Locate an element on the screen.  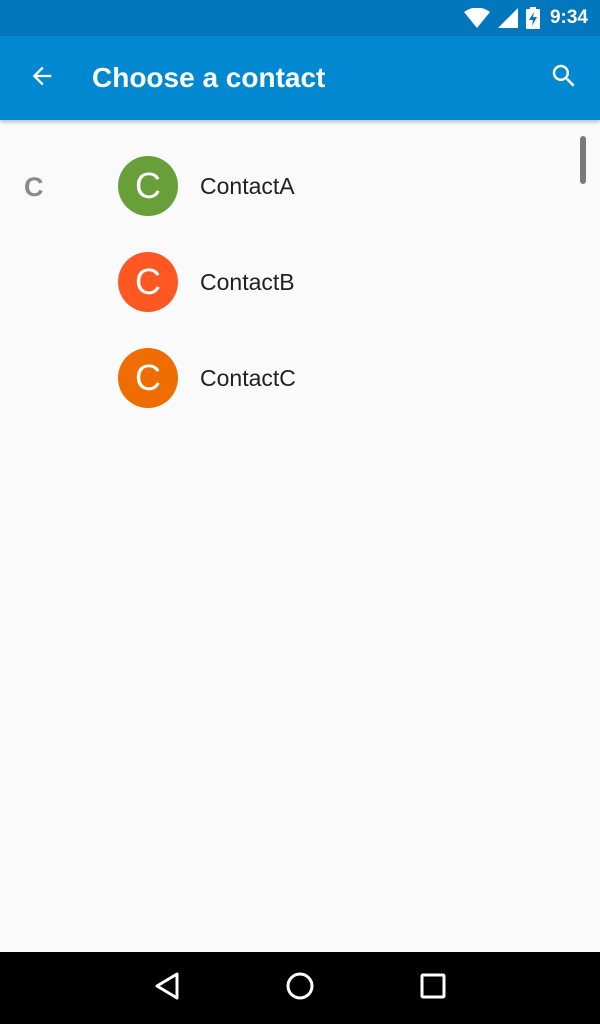
recents-square-icon is located at coordinates (433, 988).